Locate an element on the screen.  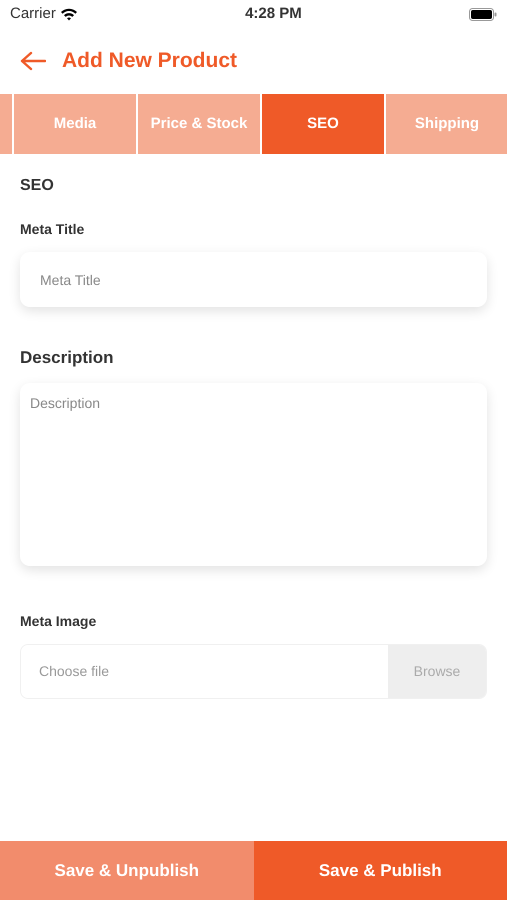
publish-button: Save & Publish is located at coordinates (380, 870).